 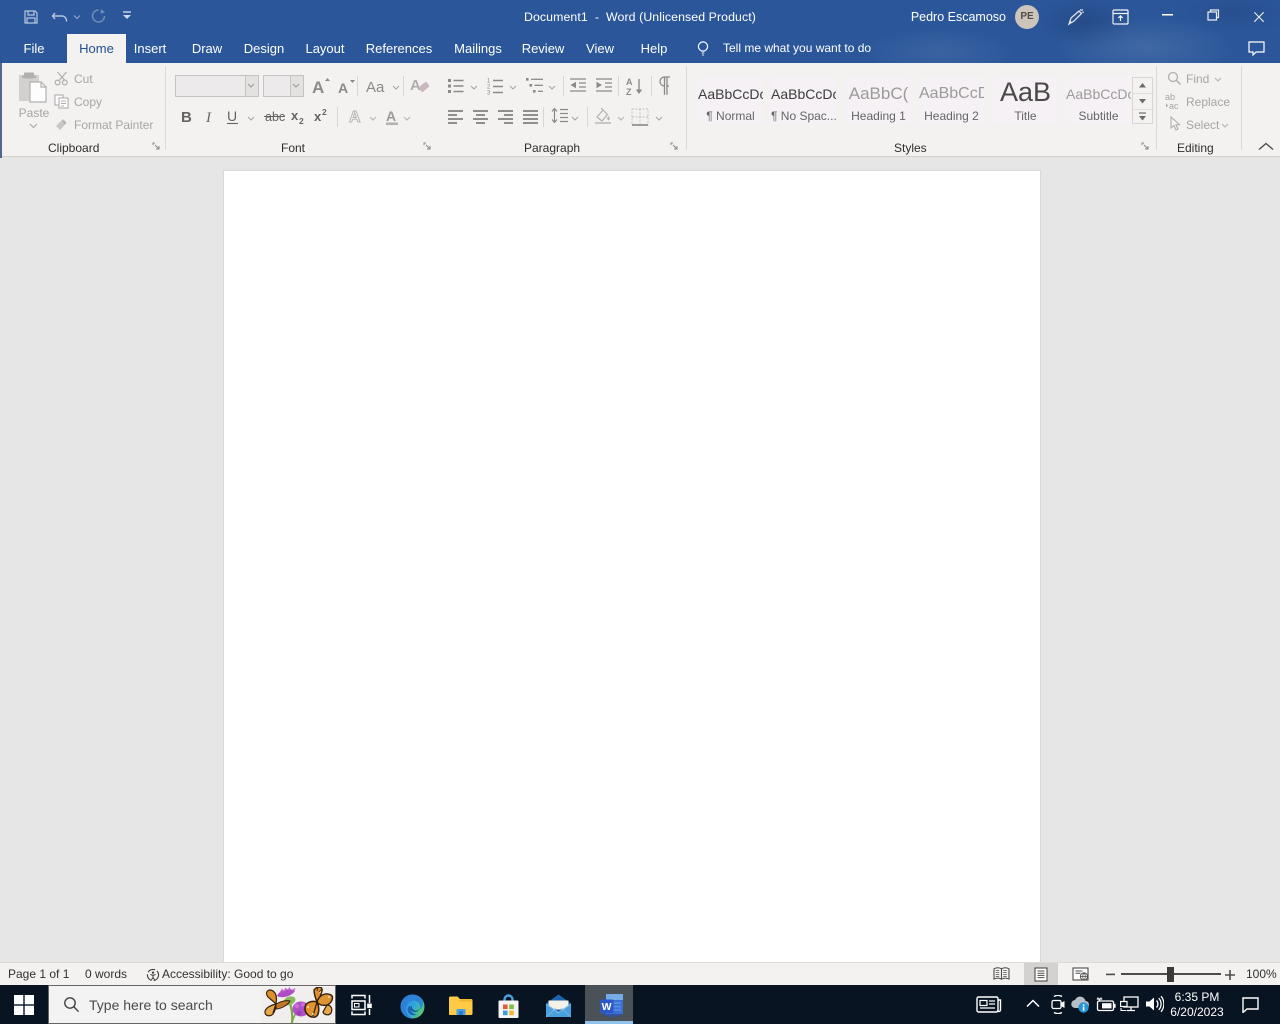 What do you see at coordinates (489, 93) in the screenshot?
I see `svg-text: 3` at bounding box center [489, 93].